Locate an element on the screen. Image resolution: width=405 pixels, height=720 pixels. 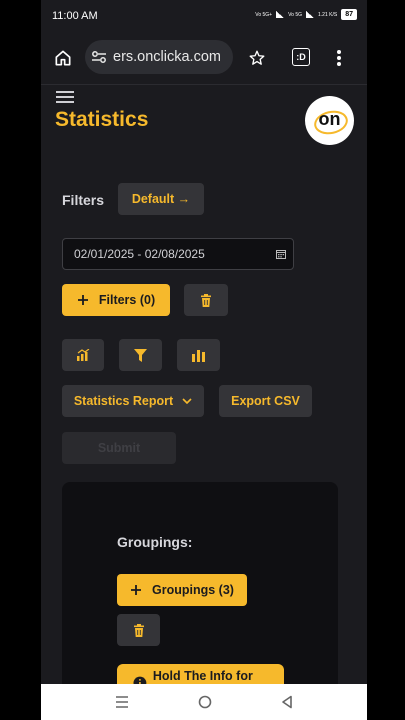
status-icons: Vo 5G+ Vo 5G 1.21 K/S 87 is located at coordinates (306, 14).